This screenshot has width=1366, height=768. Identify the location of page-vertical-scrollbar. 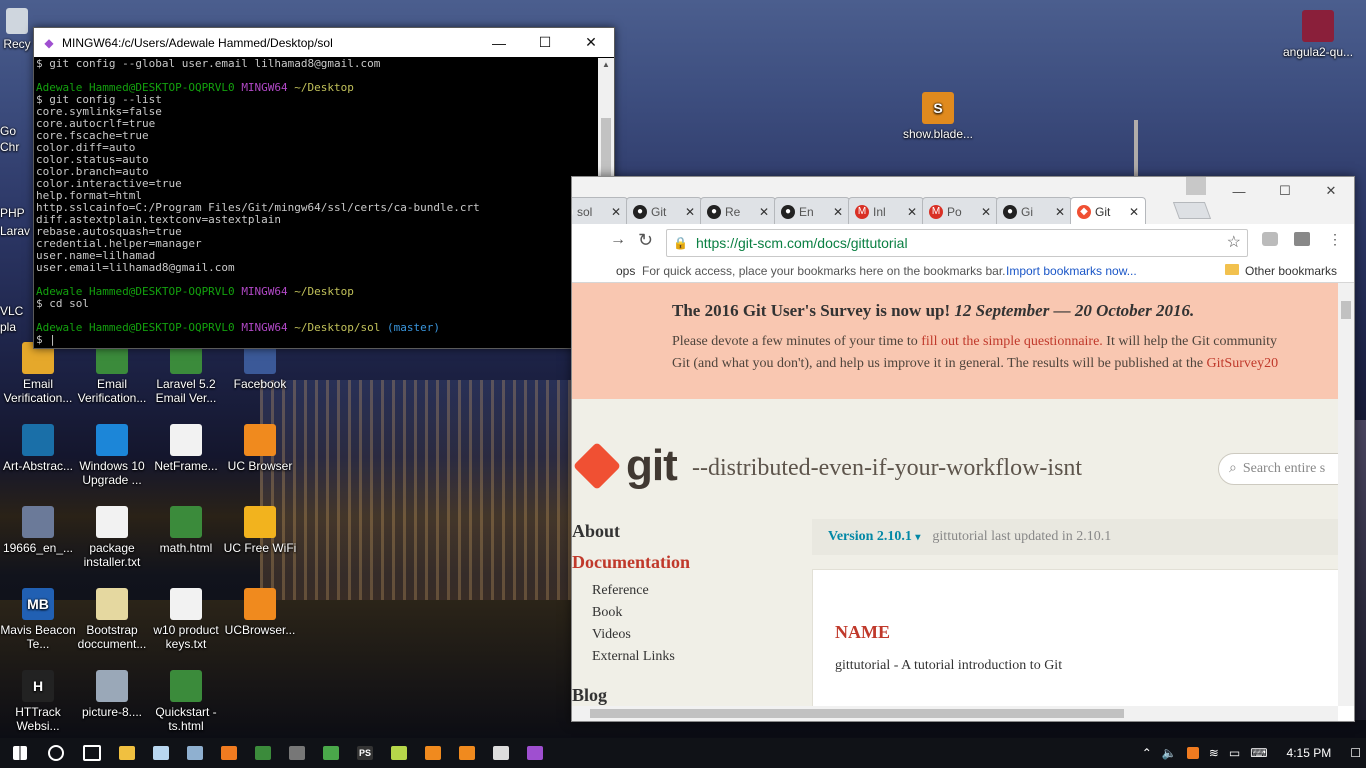
(1346, 494).